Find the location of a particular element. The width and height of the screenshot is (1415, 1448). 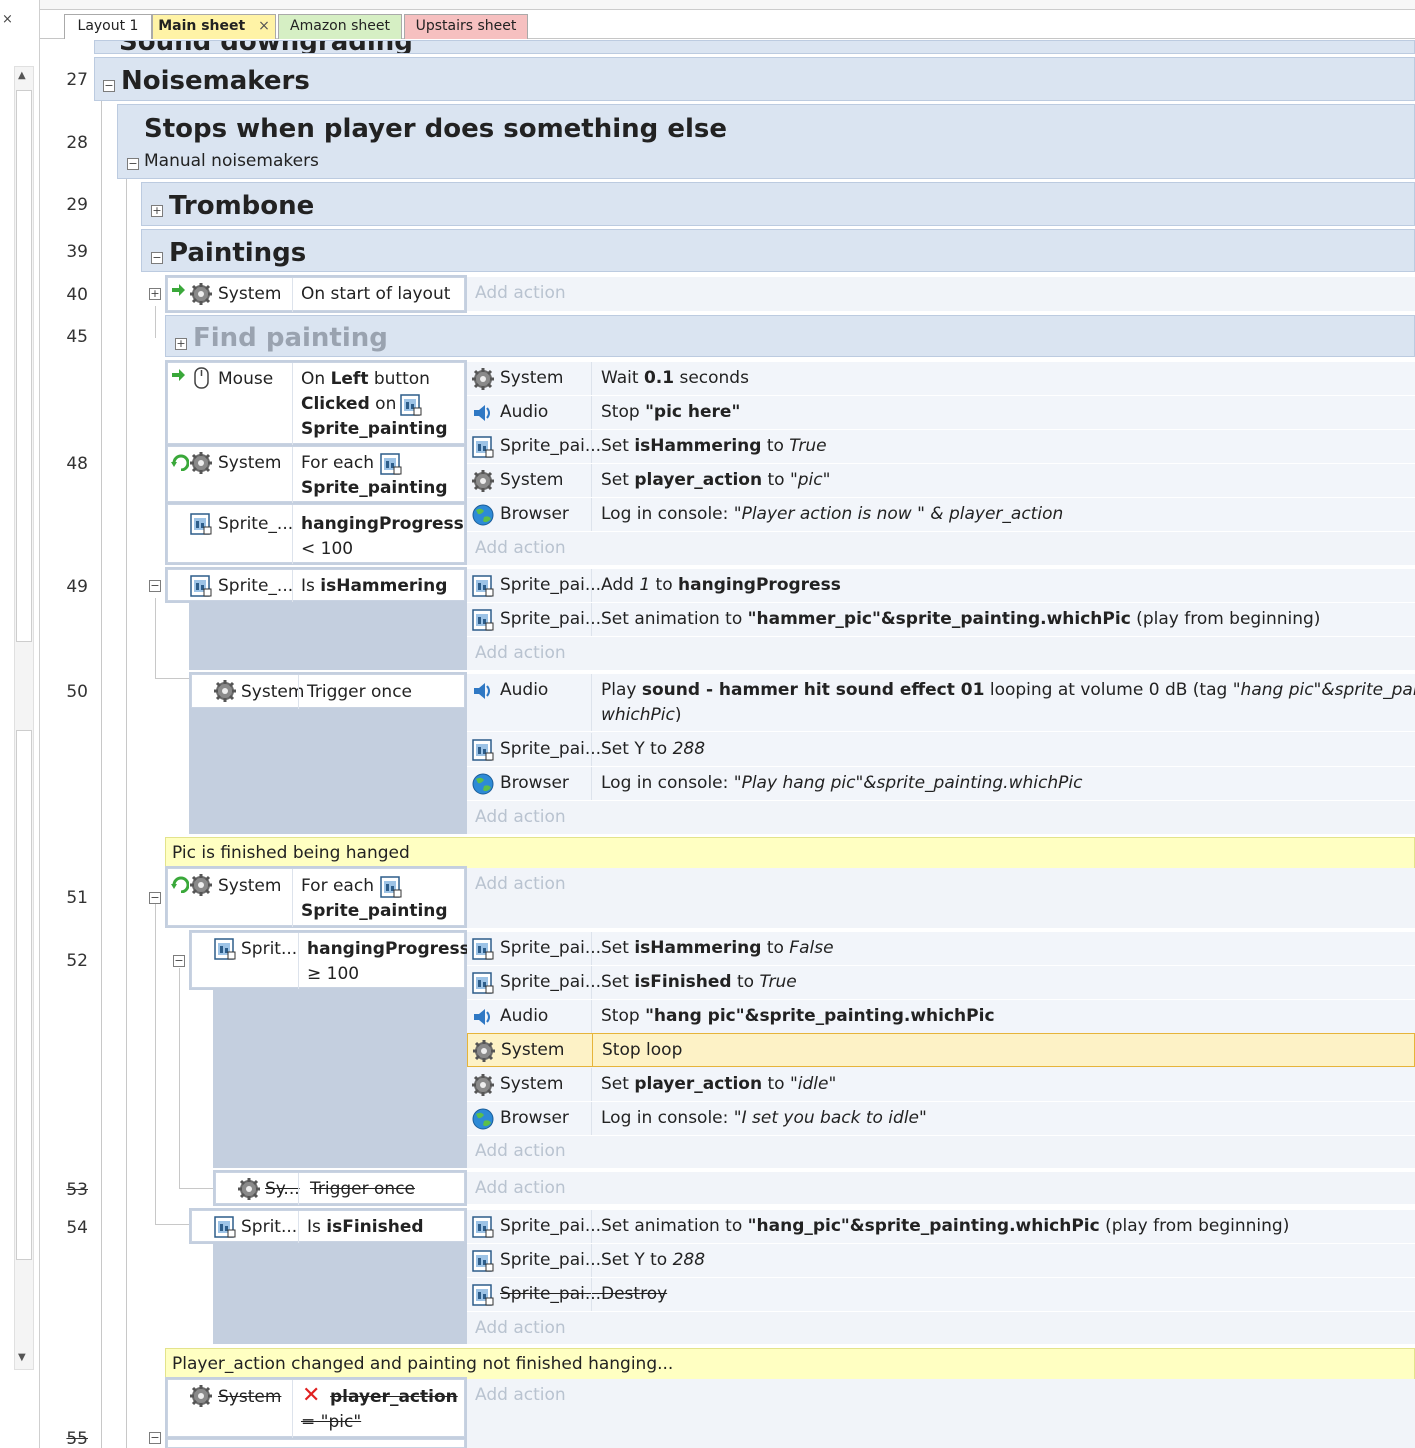

action-object: System is located at coordinates (533, 1050).